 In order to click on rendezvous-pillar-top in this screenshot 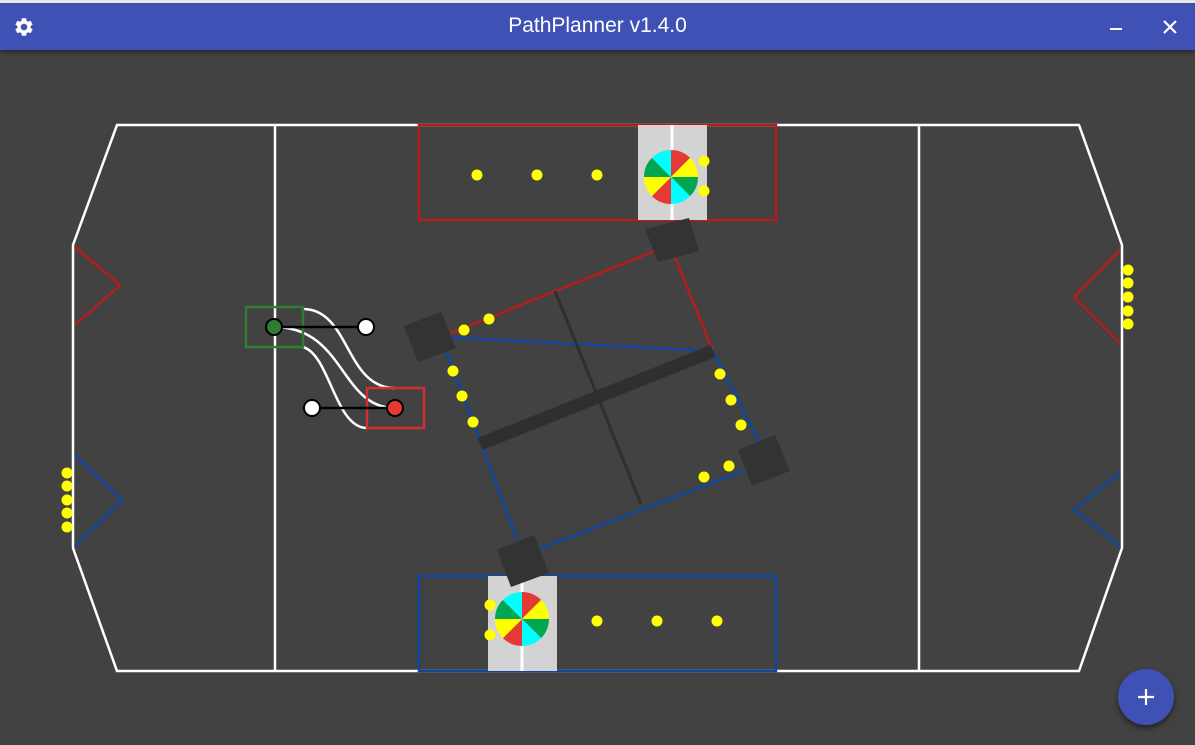, I will do `click(672, 240)`.